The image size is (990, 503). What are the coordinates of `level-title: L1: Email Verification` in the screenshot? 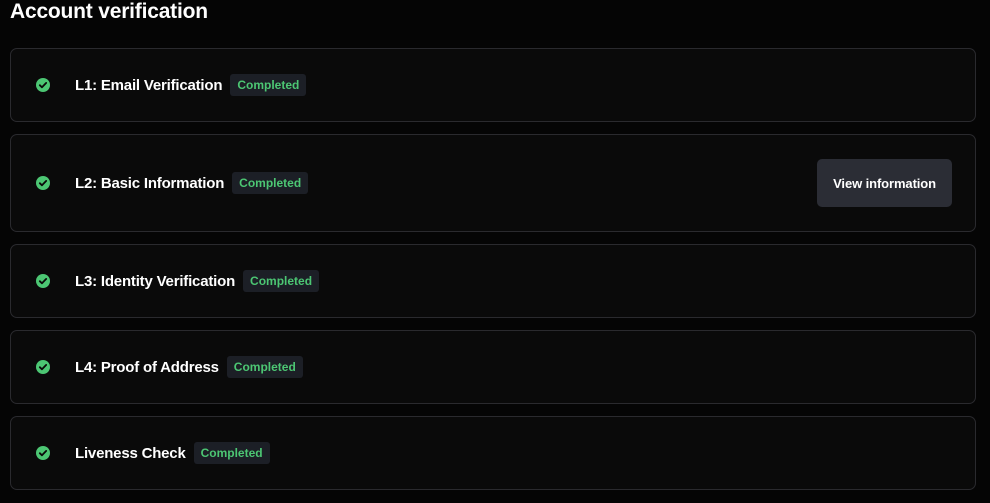 It's located at (149, 85).